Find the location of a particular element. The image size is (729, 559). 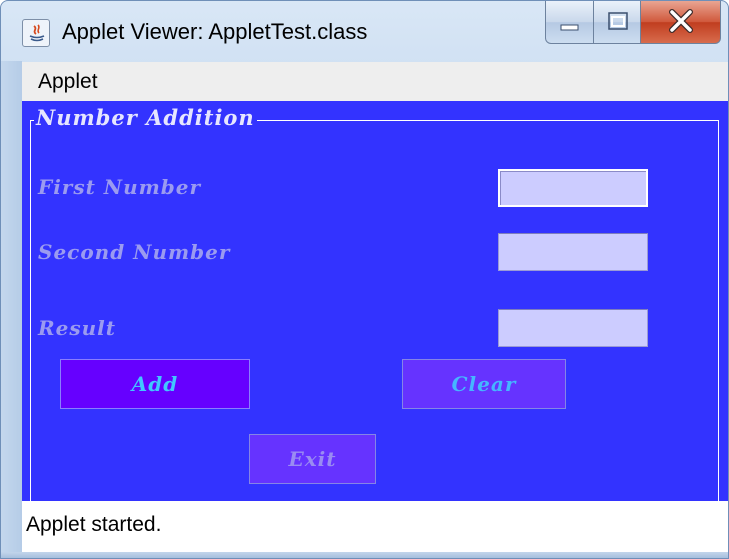

status-text: Applet started. is located at coordinates (94, 524).